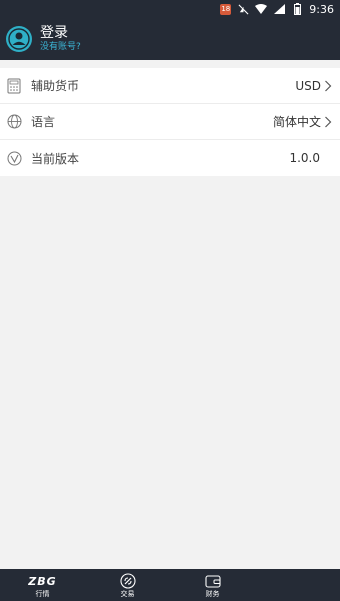 The width and height of the screenshot is (340, 601). I want to click on mute-icon, so click(243, 9).